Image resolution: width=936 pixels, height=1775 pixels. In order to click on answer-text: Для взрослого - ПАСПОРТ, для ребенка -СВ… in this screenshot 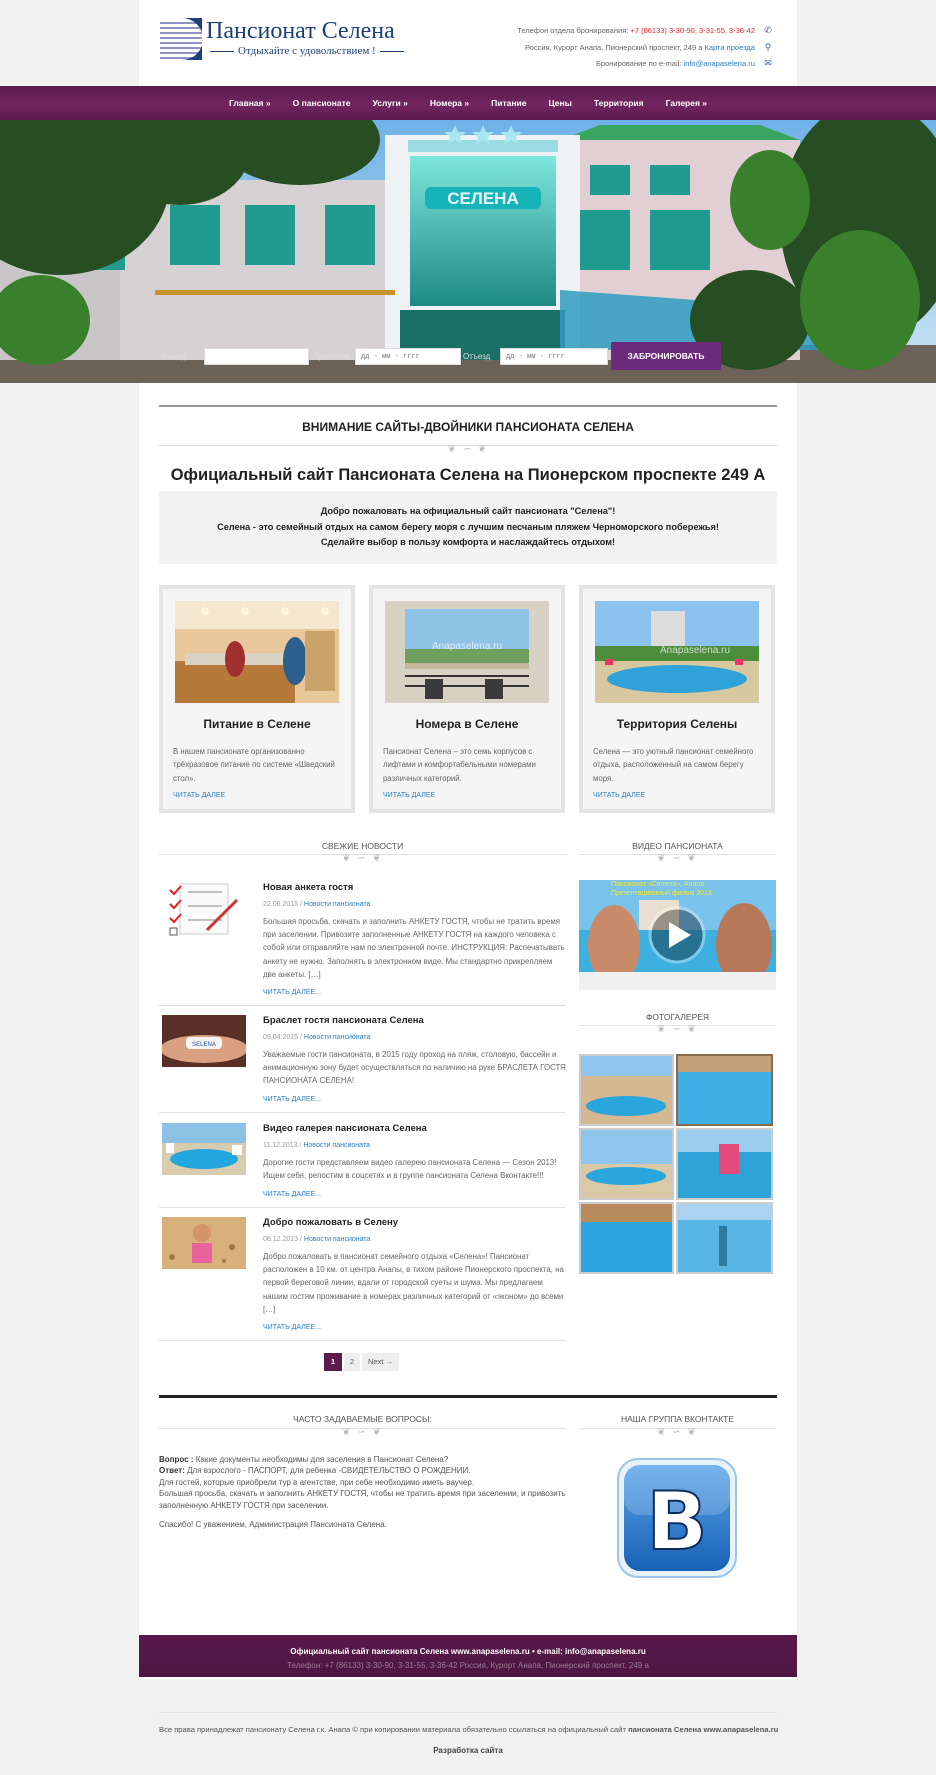, I will do `click(327, 1471)`.